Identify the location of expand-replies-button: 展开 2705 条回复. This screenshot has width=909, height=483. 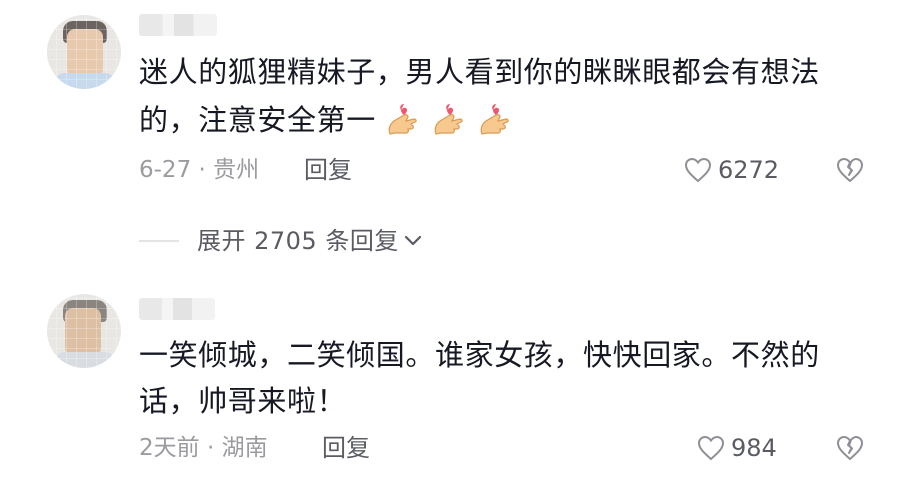
(281, 241).